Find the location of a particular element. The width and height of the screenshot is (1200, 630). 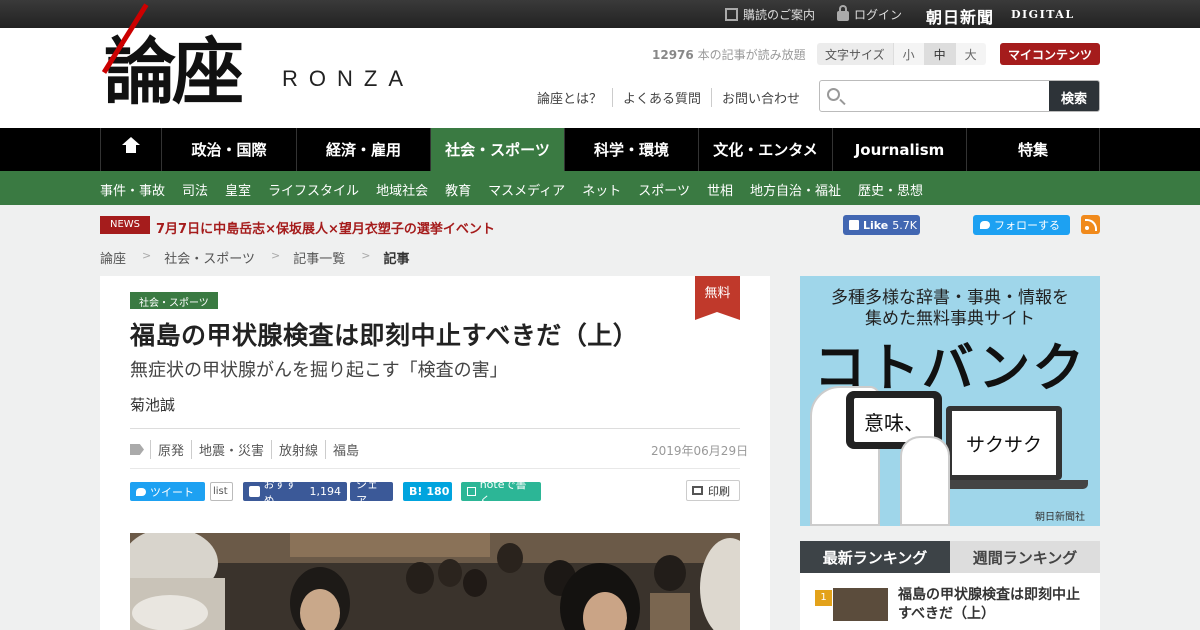

twitter-follow-button: フォローする is located at coordinates (1021, 225).